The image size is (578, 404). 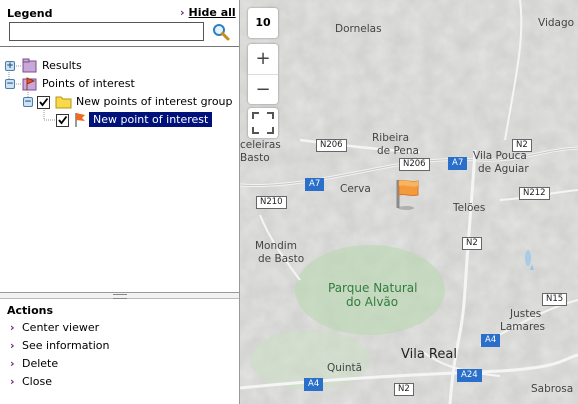 I want to click on park-label: Parque Natural, so click(x=373, y=288).